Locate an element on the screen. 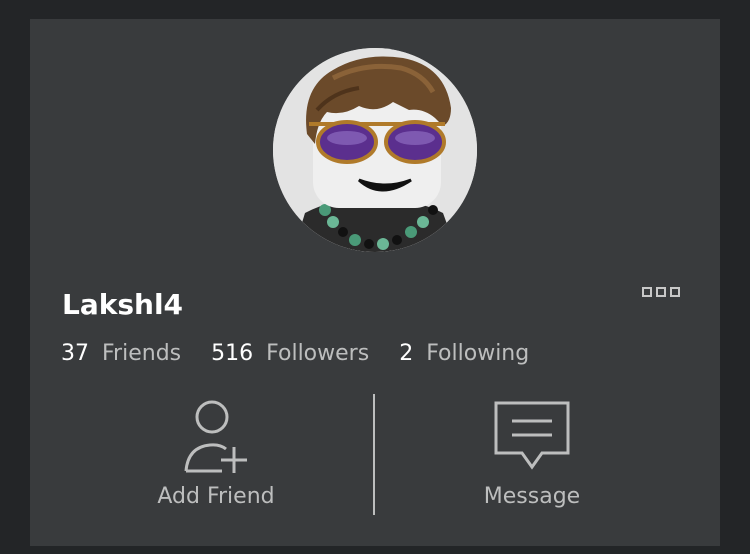 Image resolution: width=750 pixels, height=554 pixels. add-friend-label: Add Friend is located at coordinates (216, 496).